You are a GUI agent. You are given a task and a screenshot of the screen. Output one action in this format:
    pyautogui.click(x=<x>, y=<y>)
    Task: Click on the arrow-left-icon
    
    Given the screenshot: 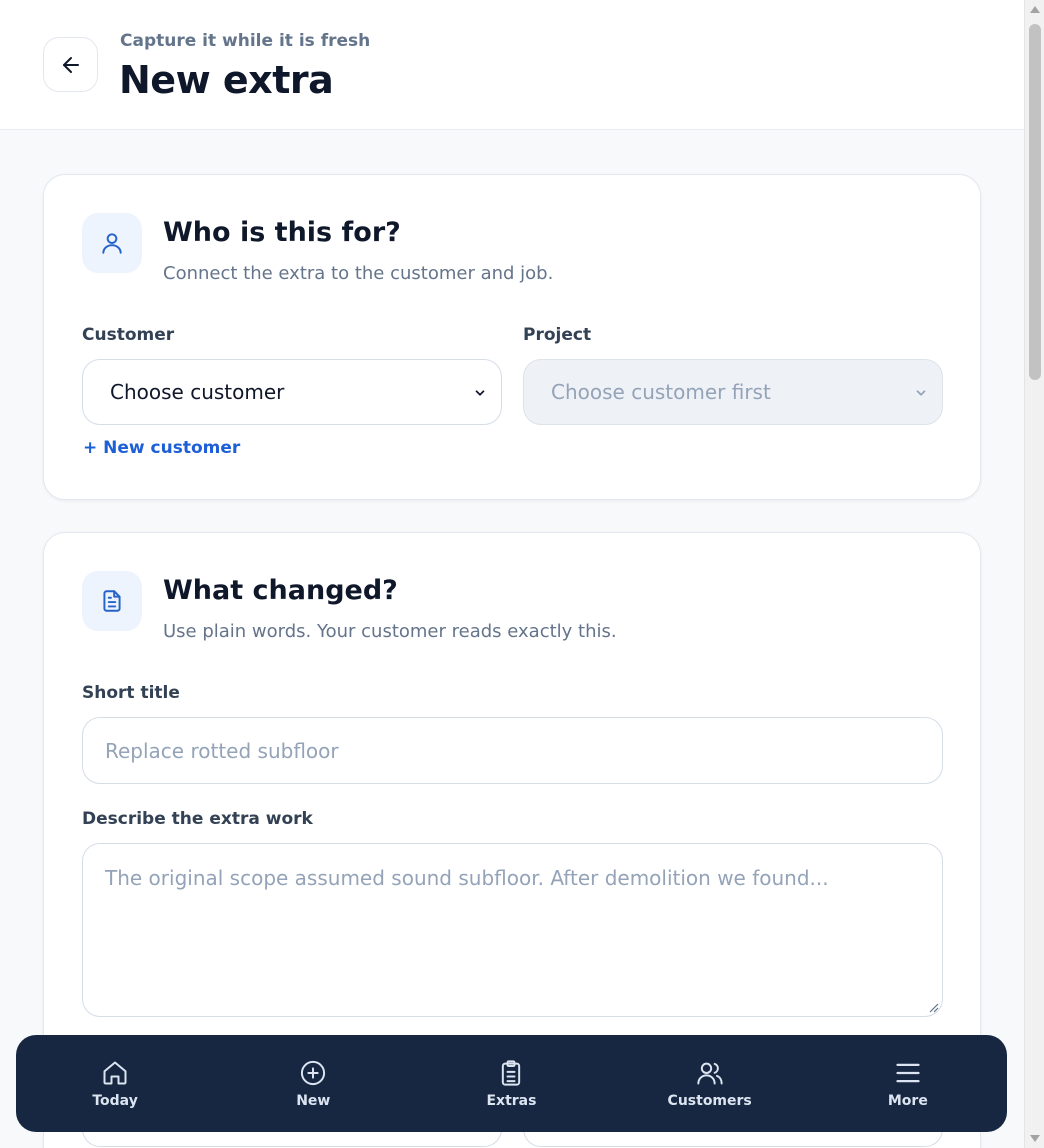 What is the action you would take?
    pyautogui.click(x=70, y=64)
    